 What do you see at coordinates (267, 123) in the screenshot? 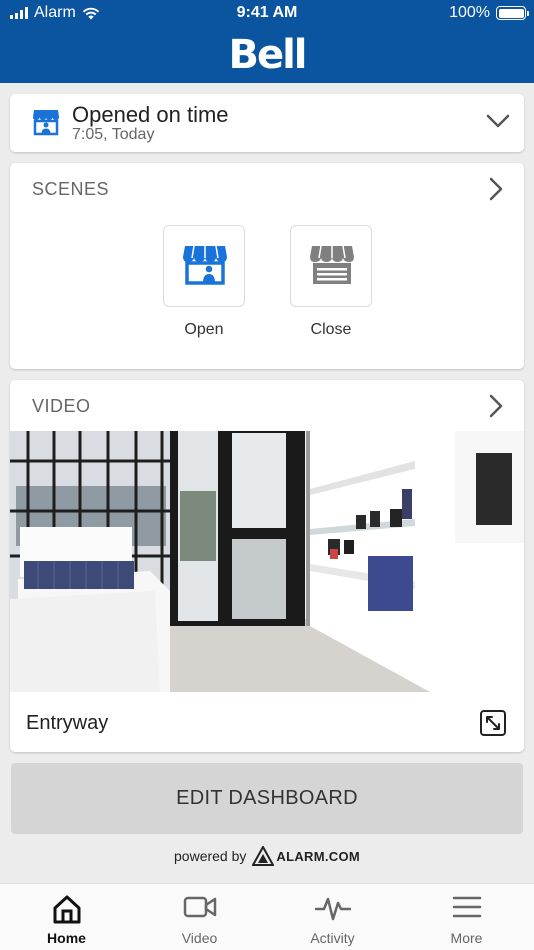
I see `store-status-card: Opened on time 7:05, Today` at bounding box center [267, 123].